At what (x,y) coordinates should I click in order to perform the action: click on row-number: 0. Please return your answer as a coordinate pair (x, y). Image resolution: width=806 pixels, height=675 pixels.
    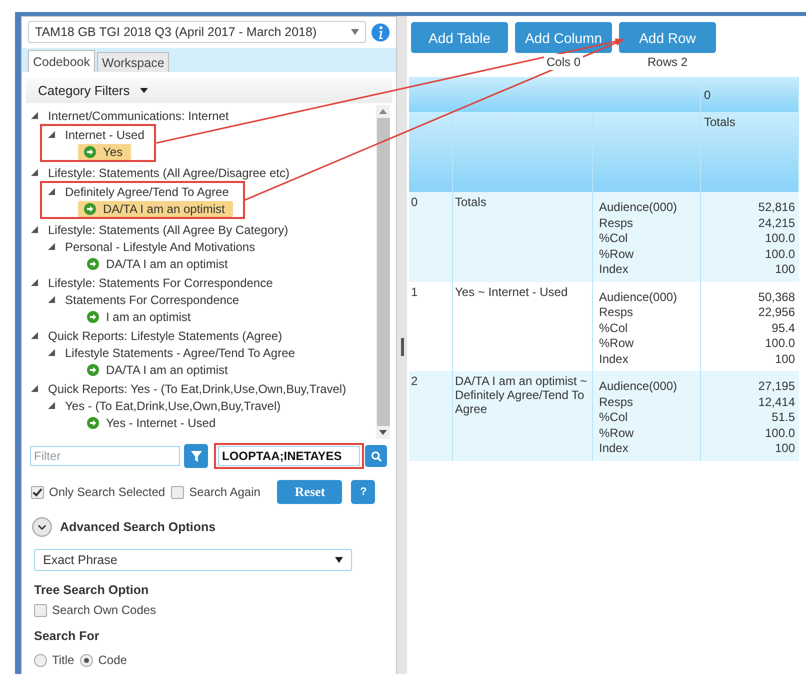
    Looking at the image, I should click on (431, 237).